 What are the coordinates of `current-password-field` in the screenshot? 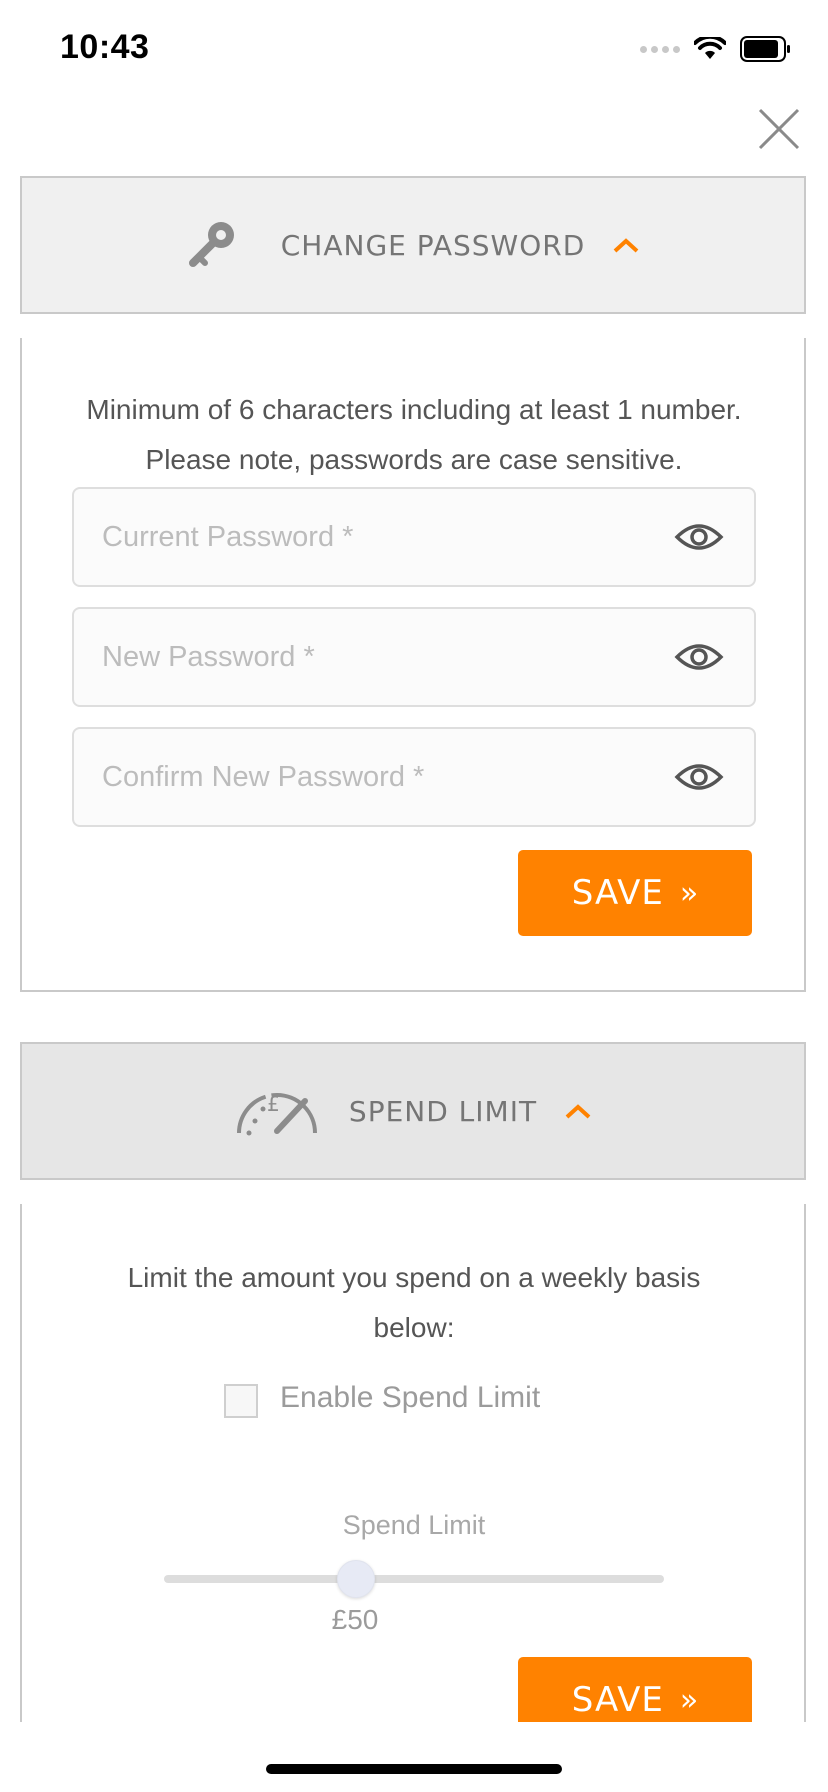 It's located at (414, 537).